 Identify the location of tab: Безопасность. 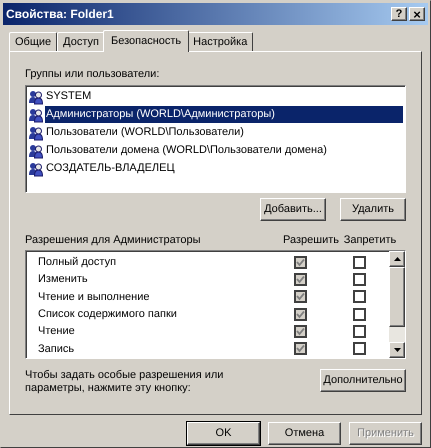
(146, 41).